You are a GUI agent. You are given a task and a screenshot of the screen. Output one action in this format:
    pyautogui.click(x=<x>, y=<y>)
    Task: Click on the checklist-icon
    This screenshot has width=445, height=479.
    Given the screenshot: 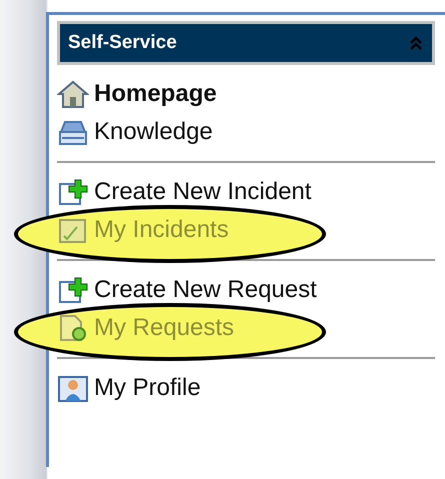 What is the action you would take?
    pyautogui.click(x=73, y=230)
    